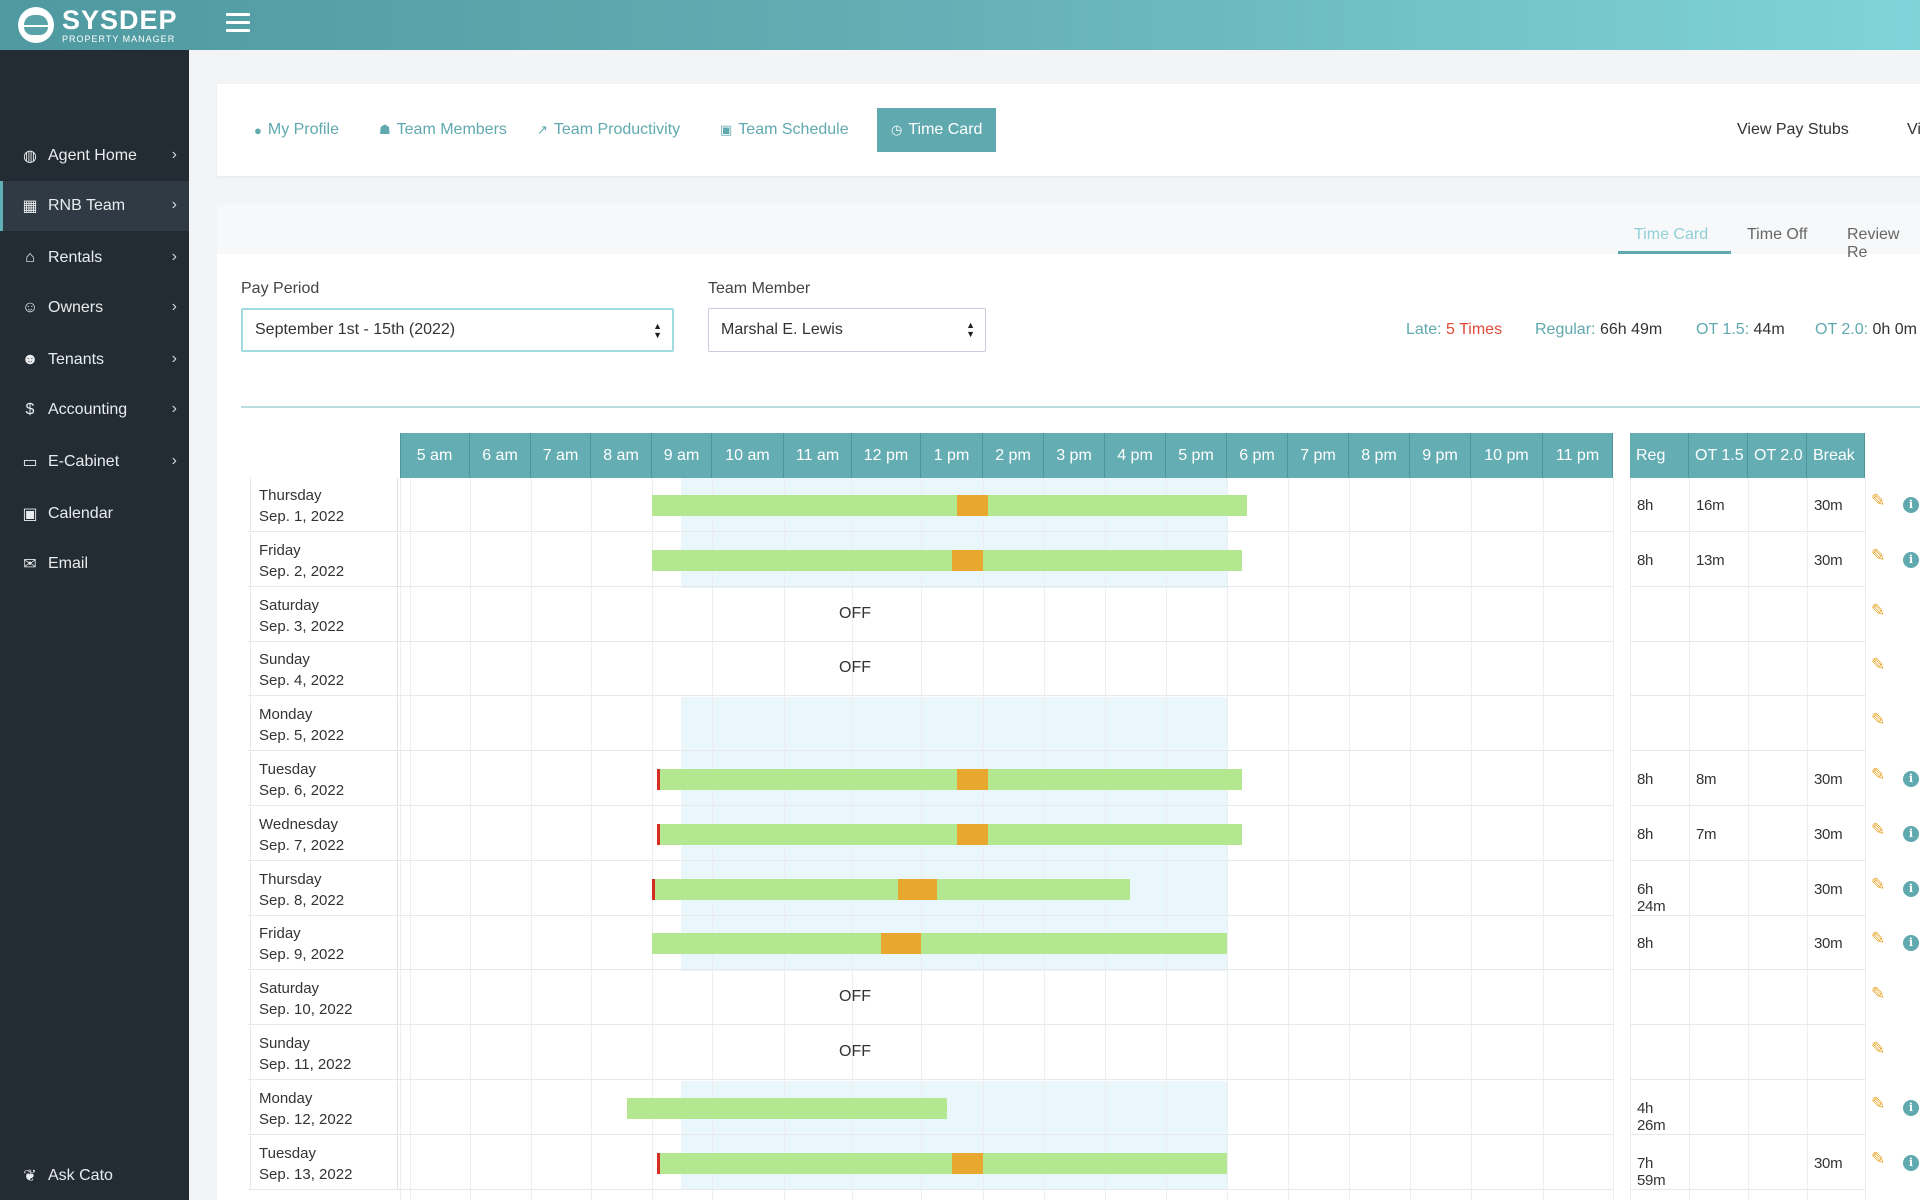 Image resolution: width=1920 pixels, height=1200 pixels. I want to click on hour-header: 10 pm, so click(1507, 455).